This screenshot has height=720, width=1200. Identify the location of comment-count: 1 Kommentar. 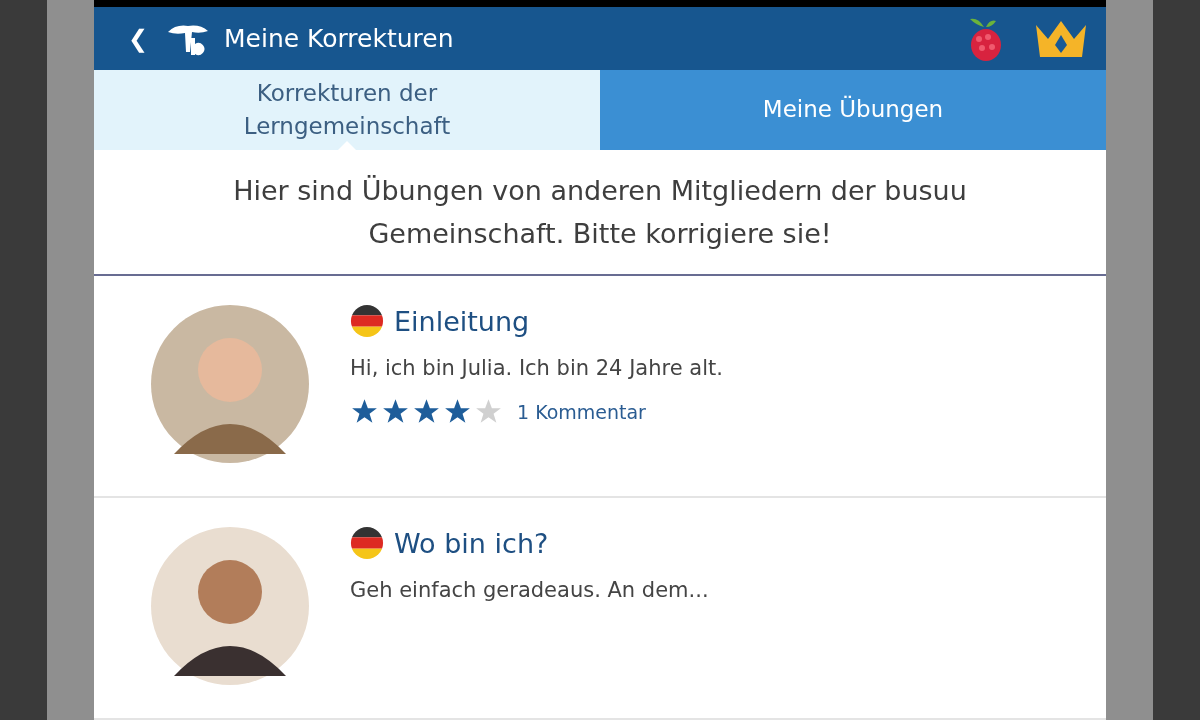
(581, 411).